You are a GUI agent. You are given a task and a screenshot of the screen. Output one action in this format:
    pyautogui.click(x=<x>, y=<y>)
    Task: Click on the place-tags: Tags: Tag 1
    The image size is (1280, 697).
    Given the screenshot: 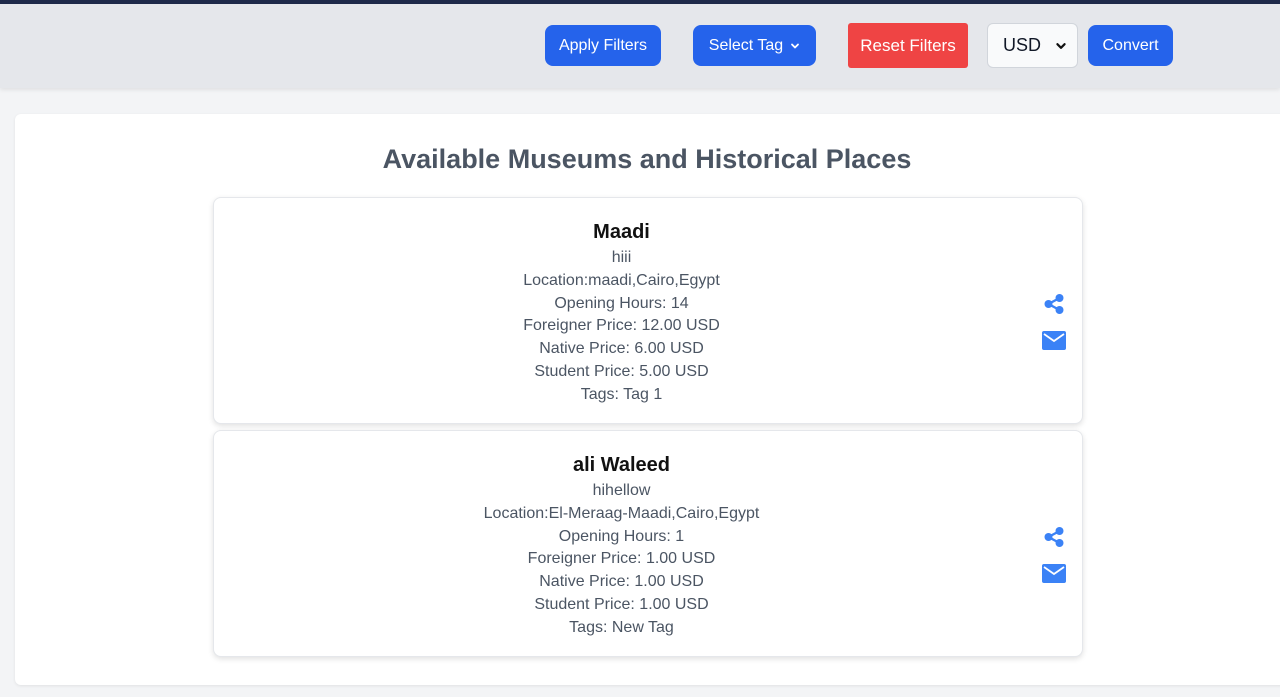 What is the action you would take?
    pyautogui.click(x=621, y=394)
    